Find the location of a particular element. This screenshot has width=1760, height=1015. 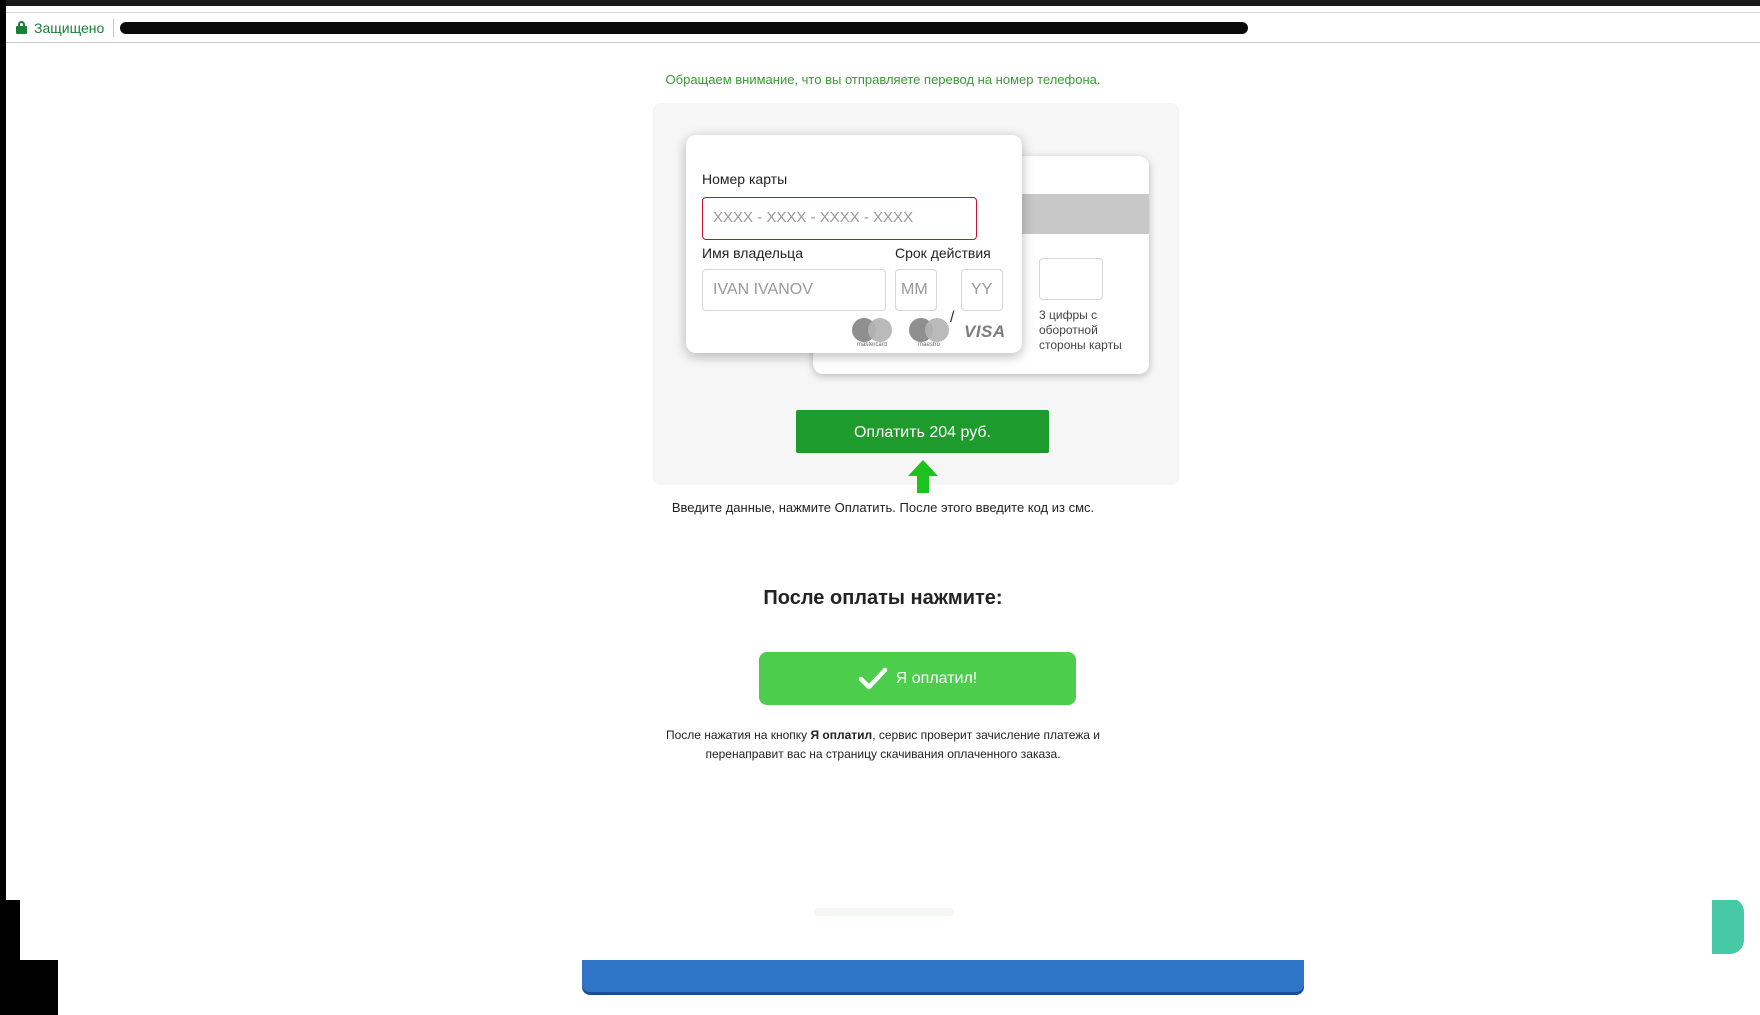

card-brand-logos: mastercard maestro VISA is located at coordinates (928, 333).